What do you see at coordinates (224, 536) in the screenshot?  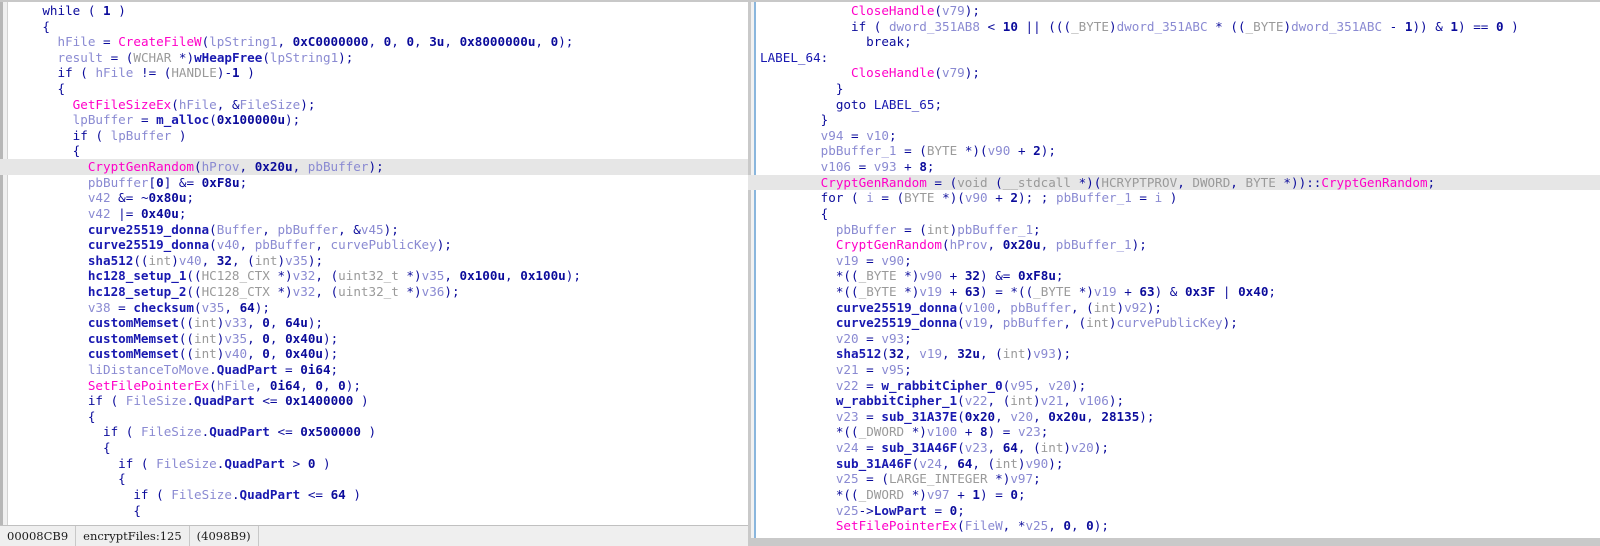 I see `status-file-offset: (4098B9)` at bounding box center [224, 536].